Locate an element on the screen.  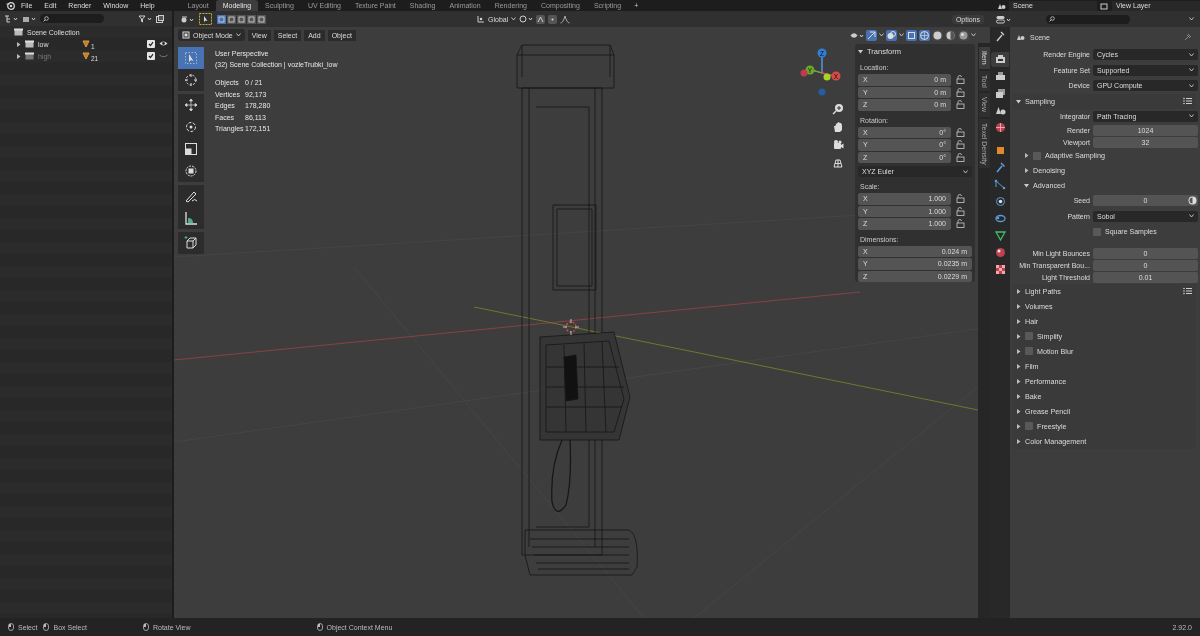
move-icon is located at coordinates (191, 105).